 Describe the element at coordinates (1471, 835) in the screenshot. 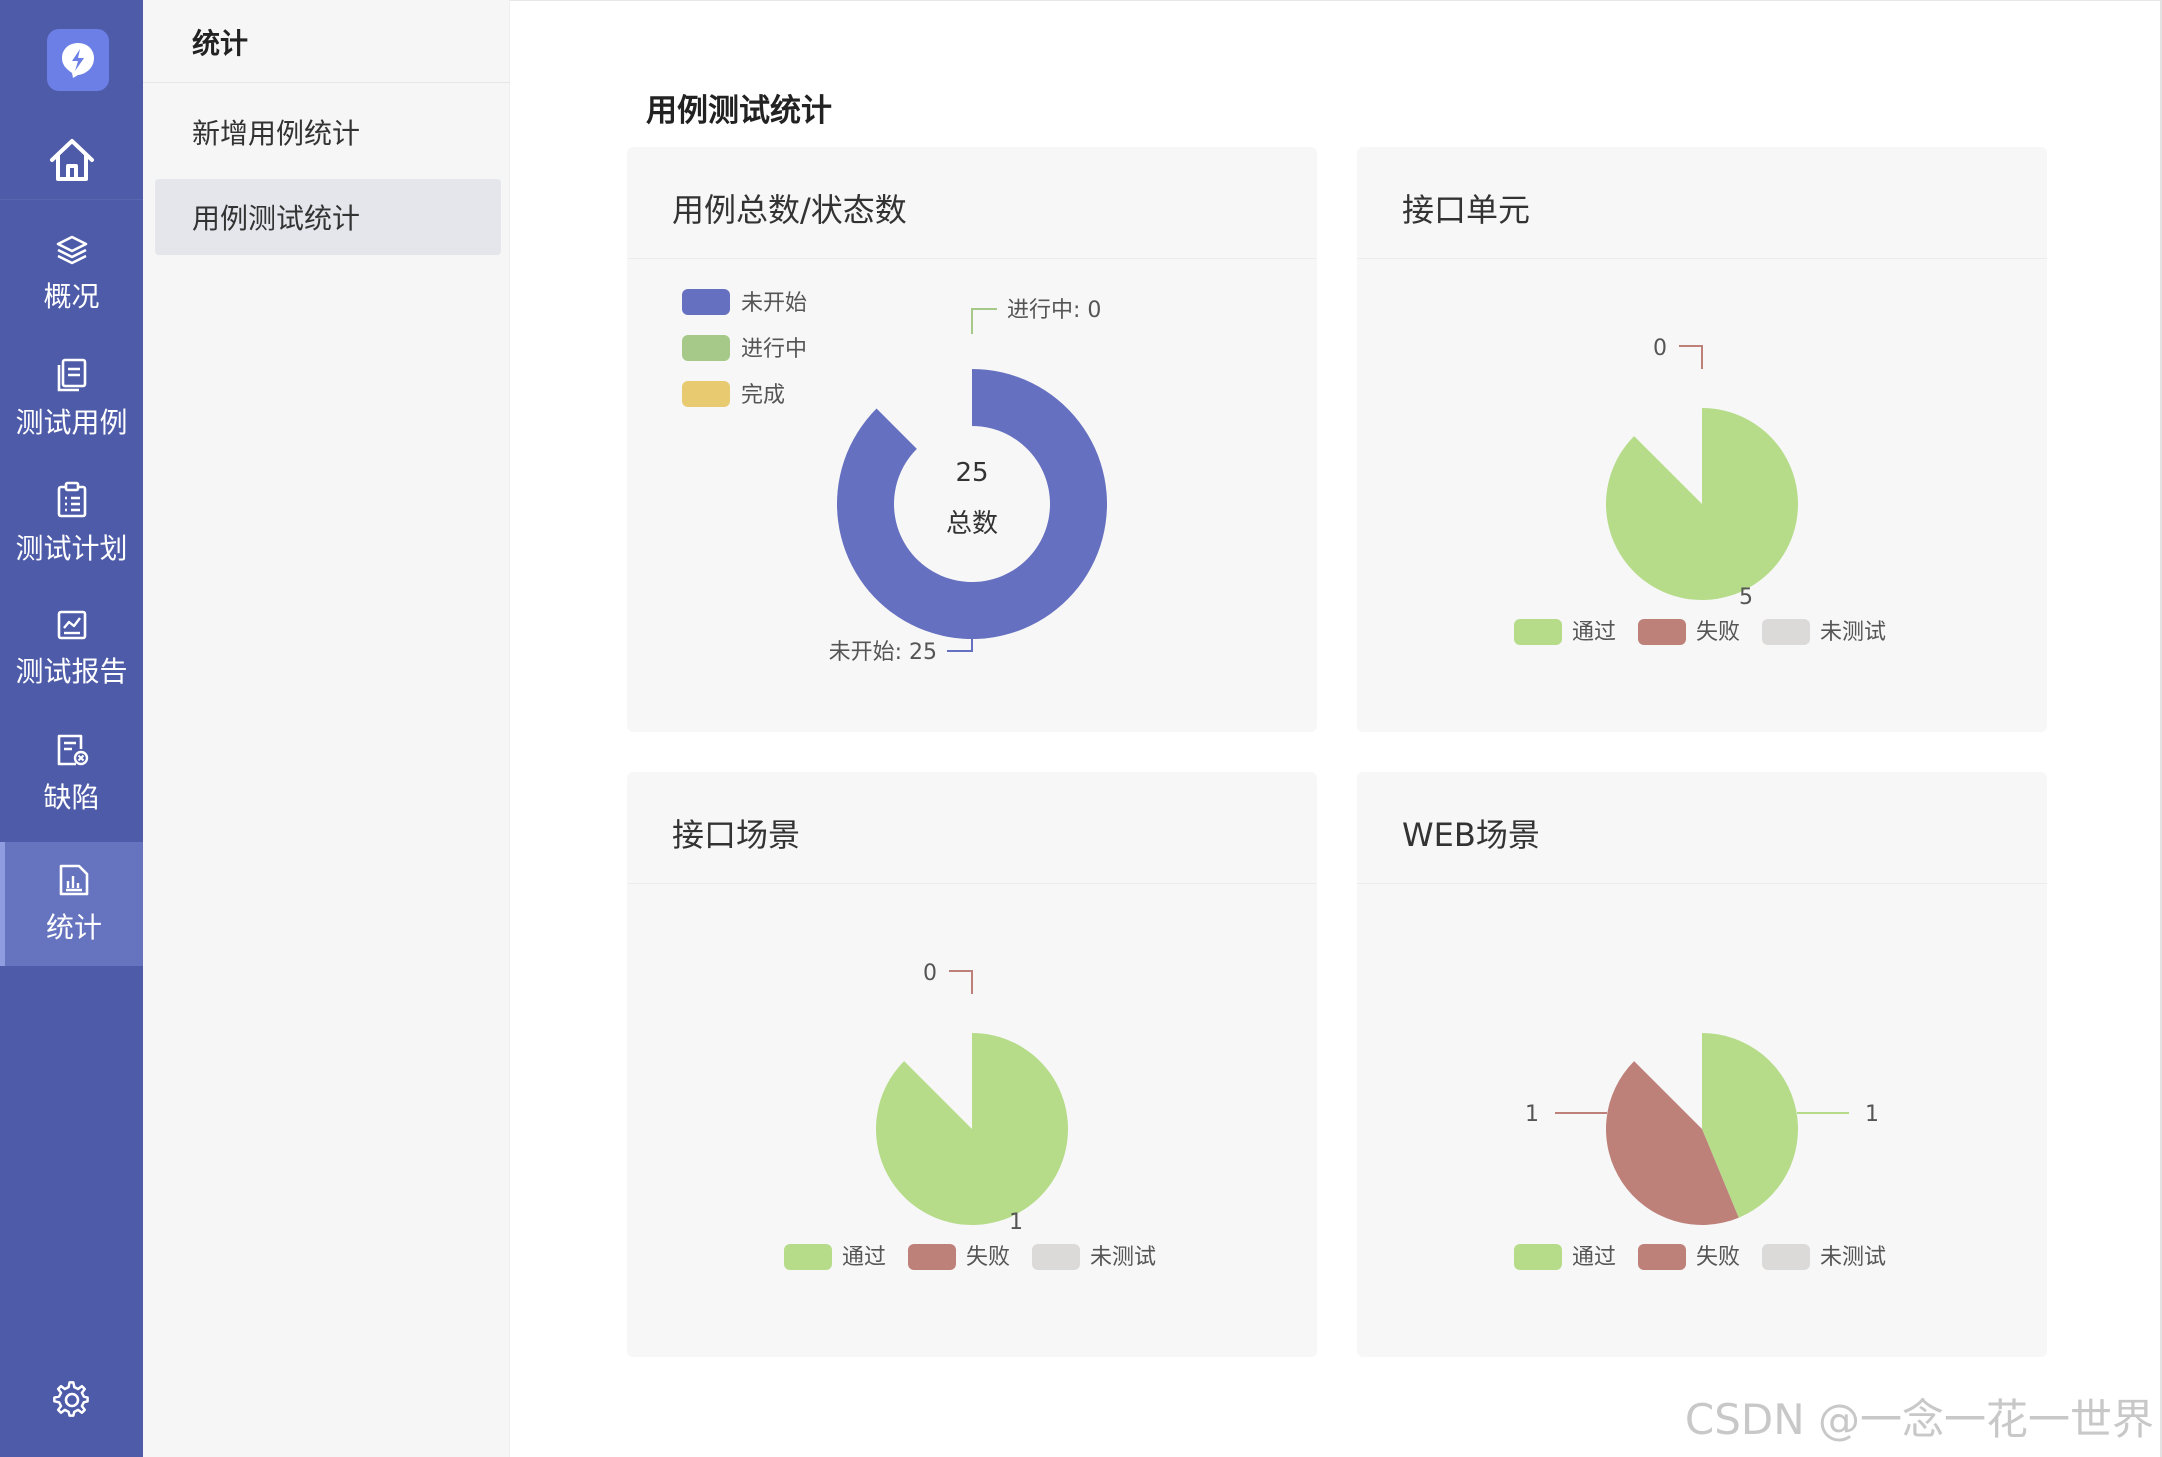

I see `card-title: WEB场景` at that location.